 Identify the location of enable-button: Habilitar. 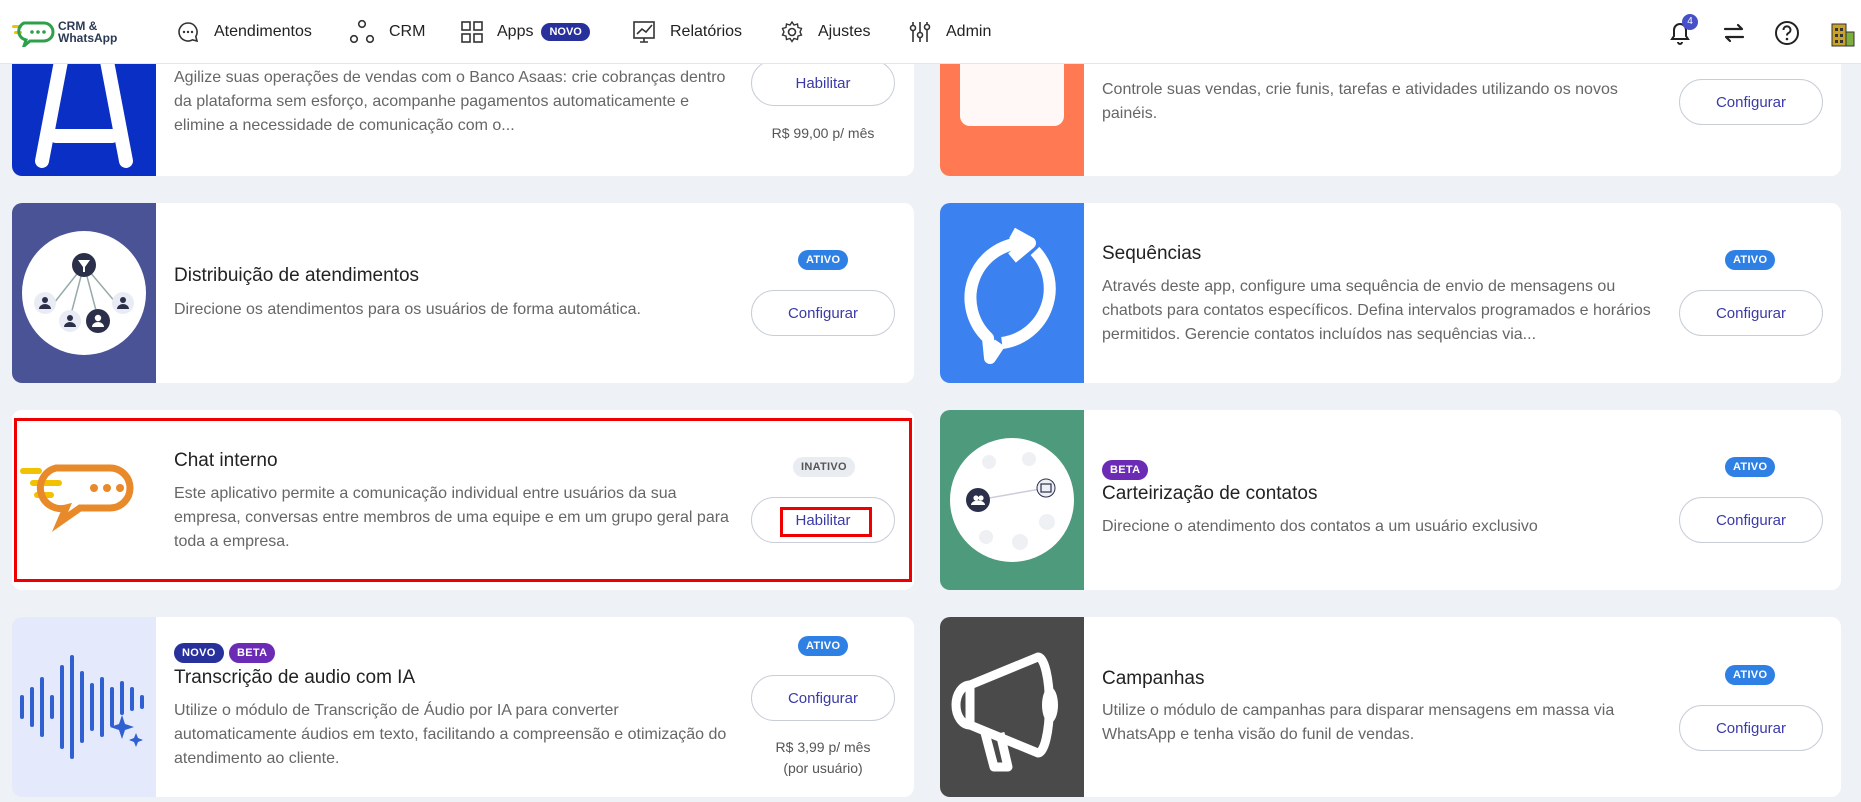
(823, 83).